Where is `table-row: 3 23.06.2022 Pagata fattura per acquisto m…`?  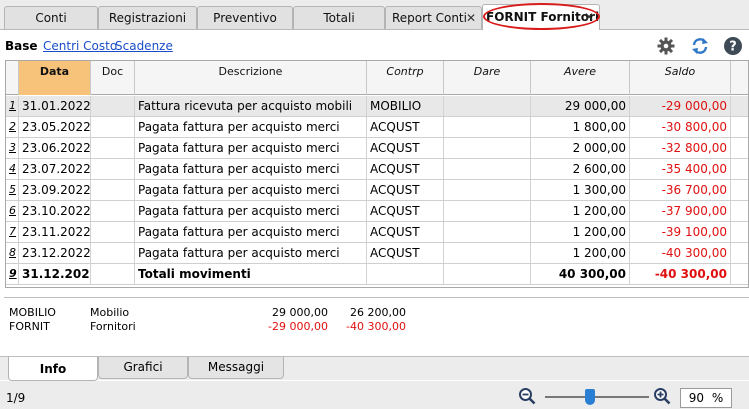
table-row: 3 23.06.2022 Pagata fattura per acquisto m… is located at coordinates (377, 148).